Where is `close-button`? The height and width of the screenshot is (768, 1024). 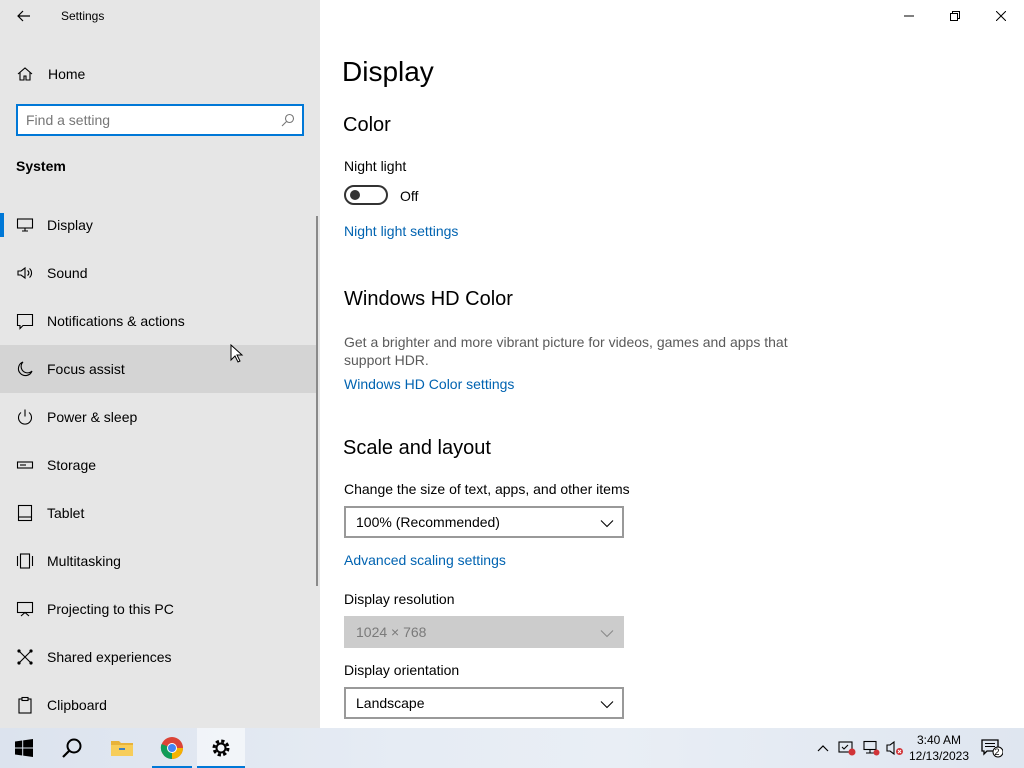
close-button is located at coordinates (1001, 16).